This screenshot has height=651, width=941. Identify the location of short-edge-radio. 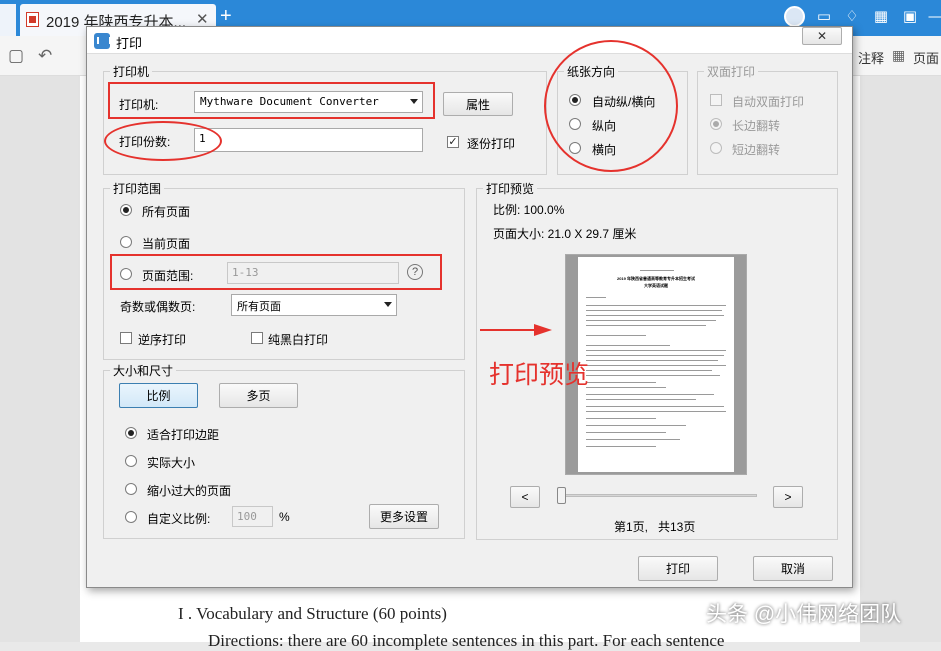
(716, 148).